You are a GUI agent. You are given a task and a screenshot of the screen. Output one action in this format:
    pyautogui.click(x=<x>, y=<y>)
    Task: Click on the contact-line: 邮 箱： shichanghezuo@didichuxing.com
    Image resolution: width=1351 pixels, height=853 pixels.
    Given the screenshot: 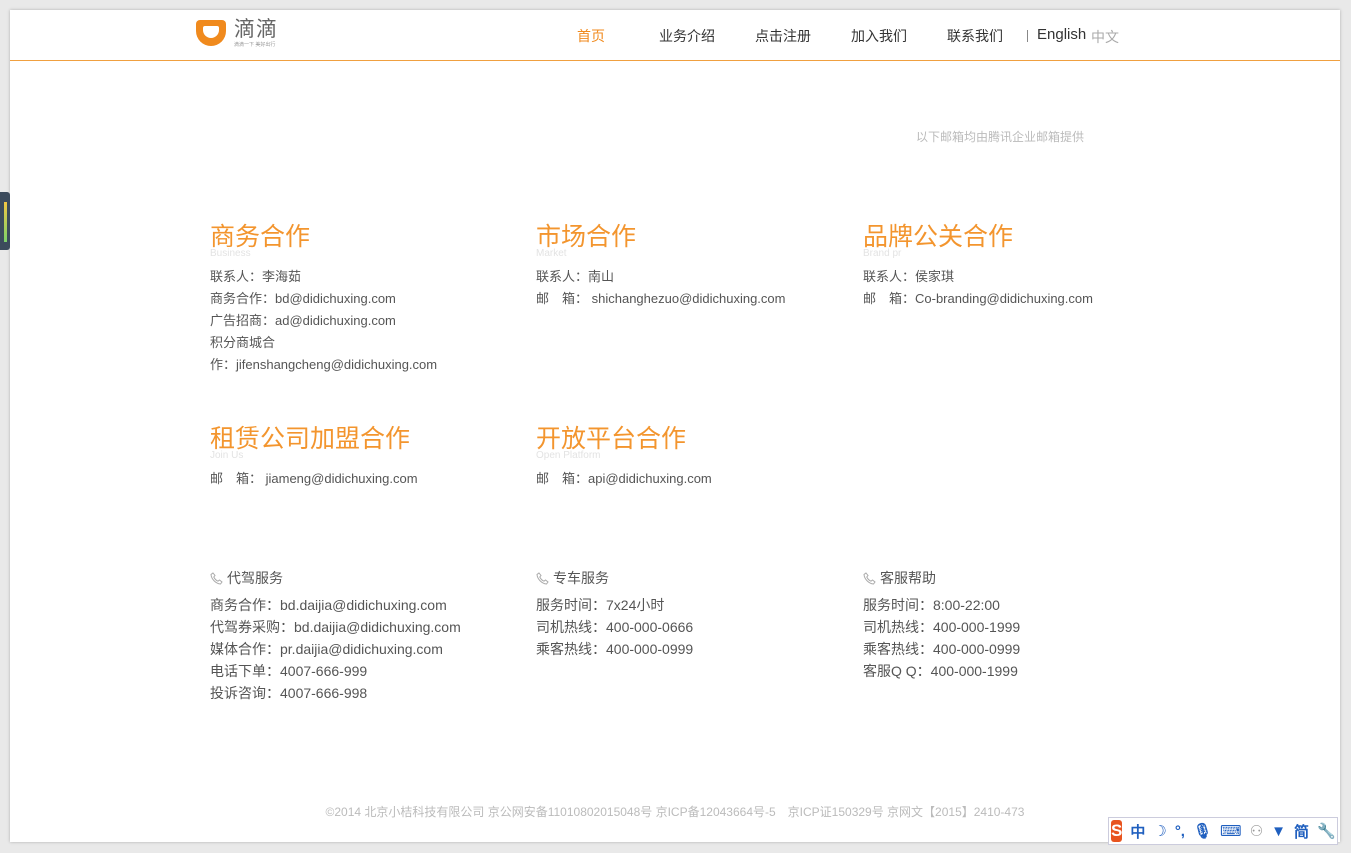 What is the action you would take?
    pyautogui.click(x=661, y=298)
    